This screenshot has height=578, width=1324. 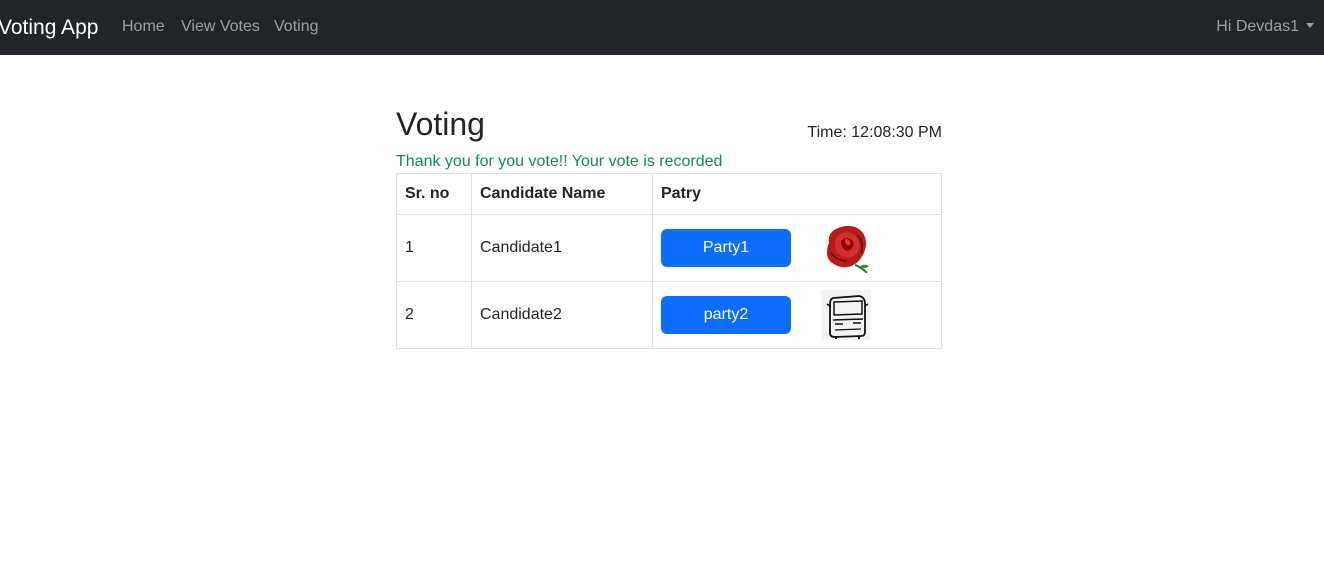 What do you see at coordinates (846, 315) in the screenshot?
I see `bus-icon` at bounding box center [846, 315].